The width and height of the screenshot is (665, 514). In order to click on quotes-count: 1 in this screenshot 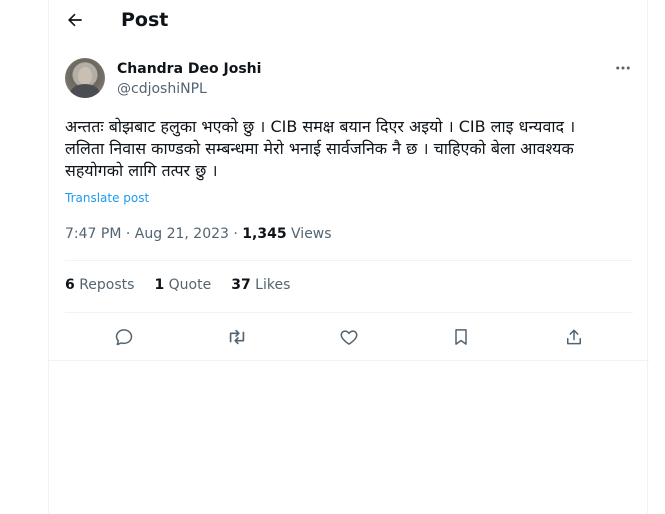, I will do `click(159, 285)`.